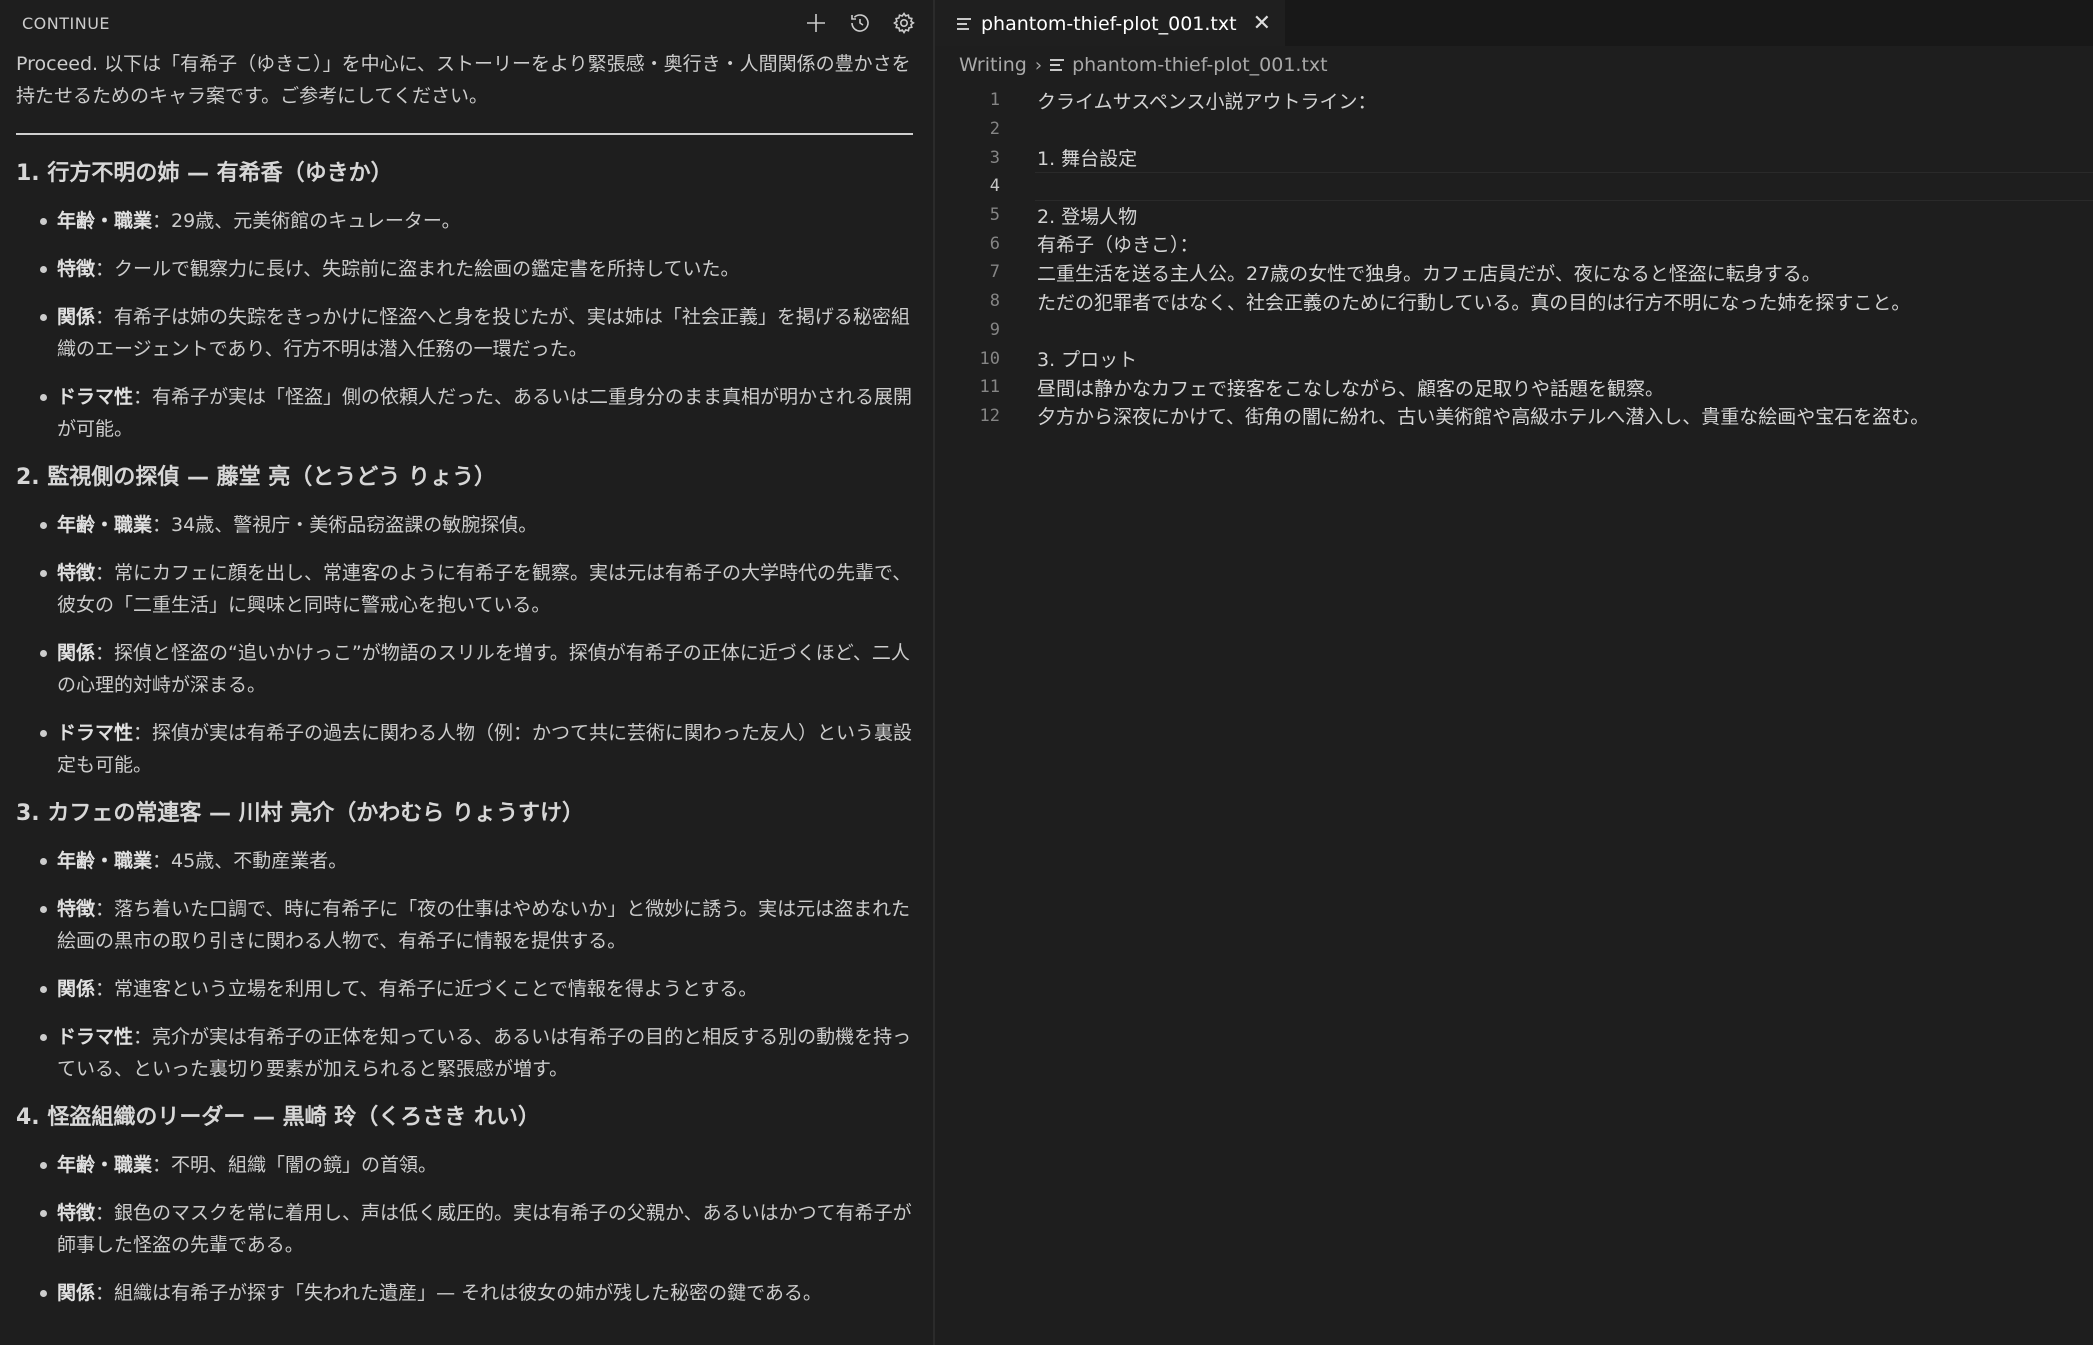  I want to click on line-number: 1, so click(994, 100).